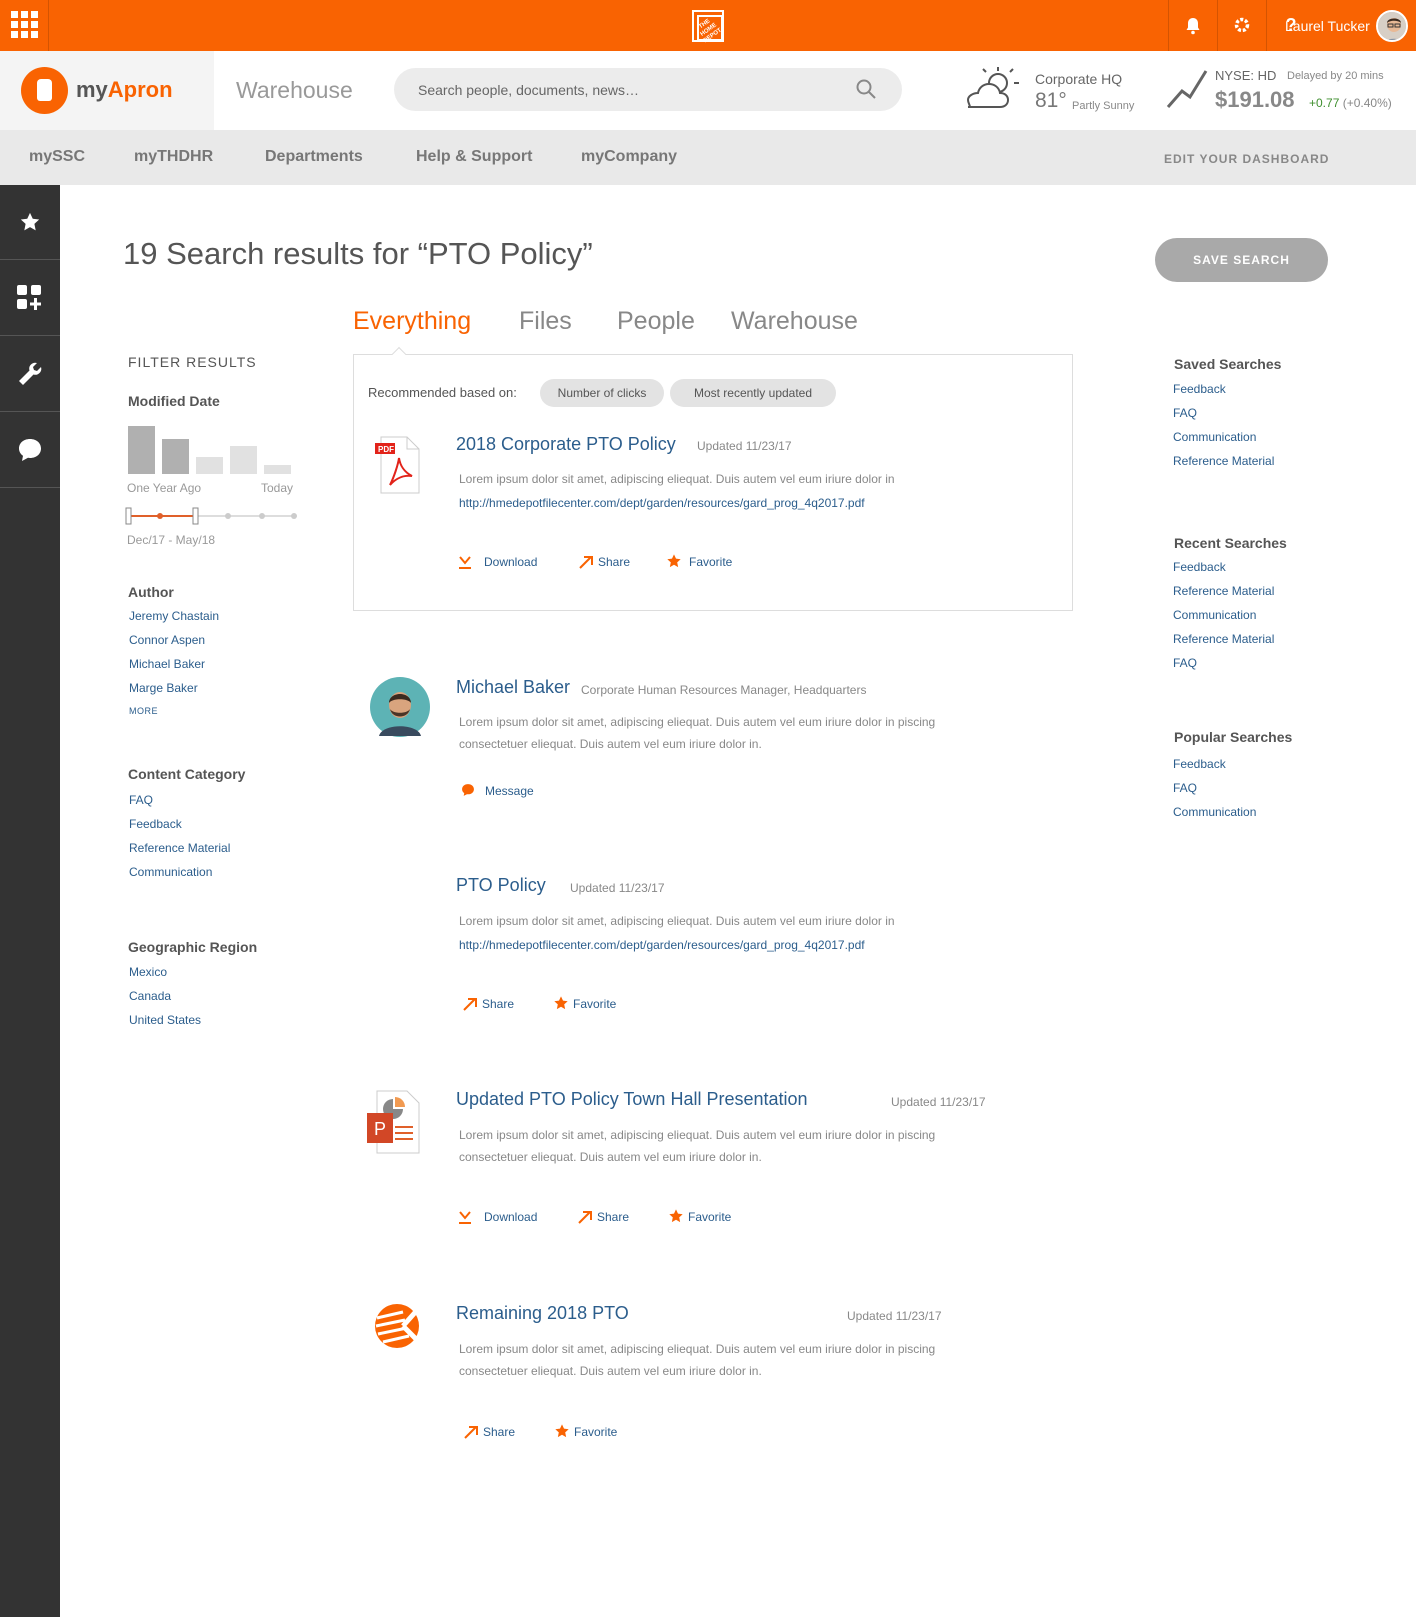 The image size is (1416, 1617). What do you see at coordinates (602, 393) in the screenshot?
I see `pill-number-of-clicks: Number of clicks` at bounding box center [602, 393].